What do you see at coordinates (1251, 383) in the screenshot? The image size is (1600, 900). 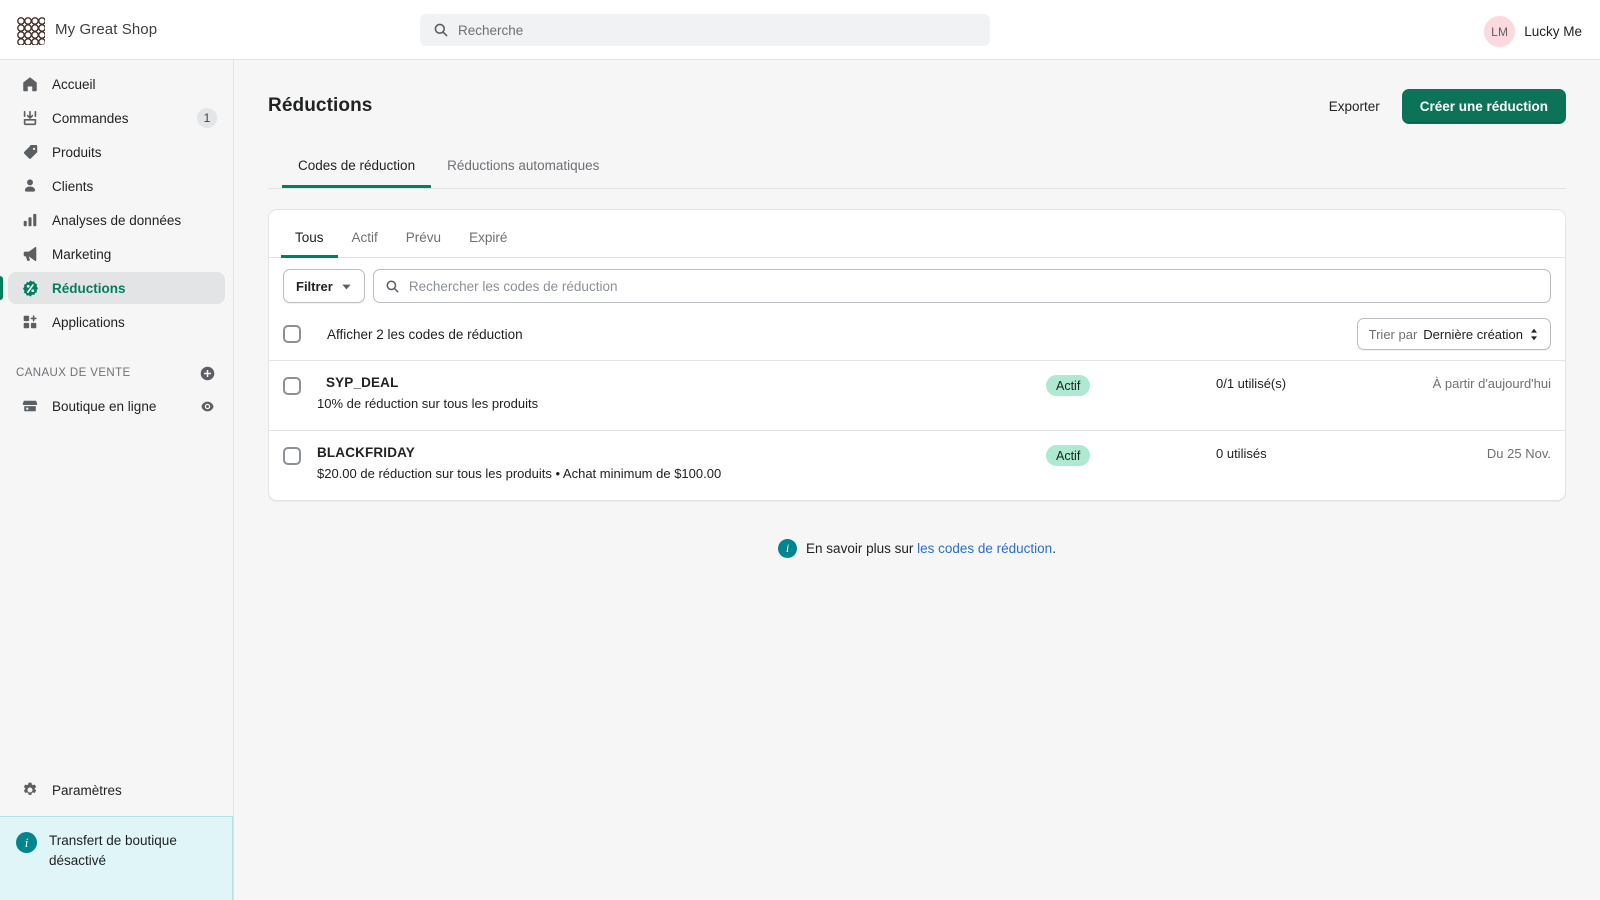 I see `row-usage: 0/1 utilisé(s)` at bounding box center [1251, 383].